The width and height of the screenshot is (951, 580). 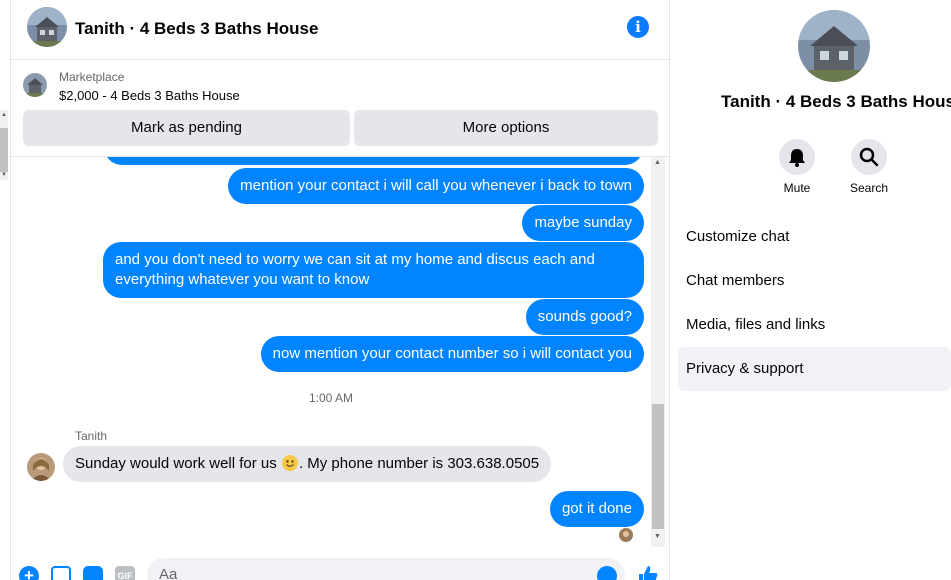 What do you see at coordinates (41, 467) in the screenshot?
I see `sender-avatar` at bounding box center [41, 467].